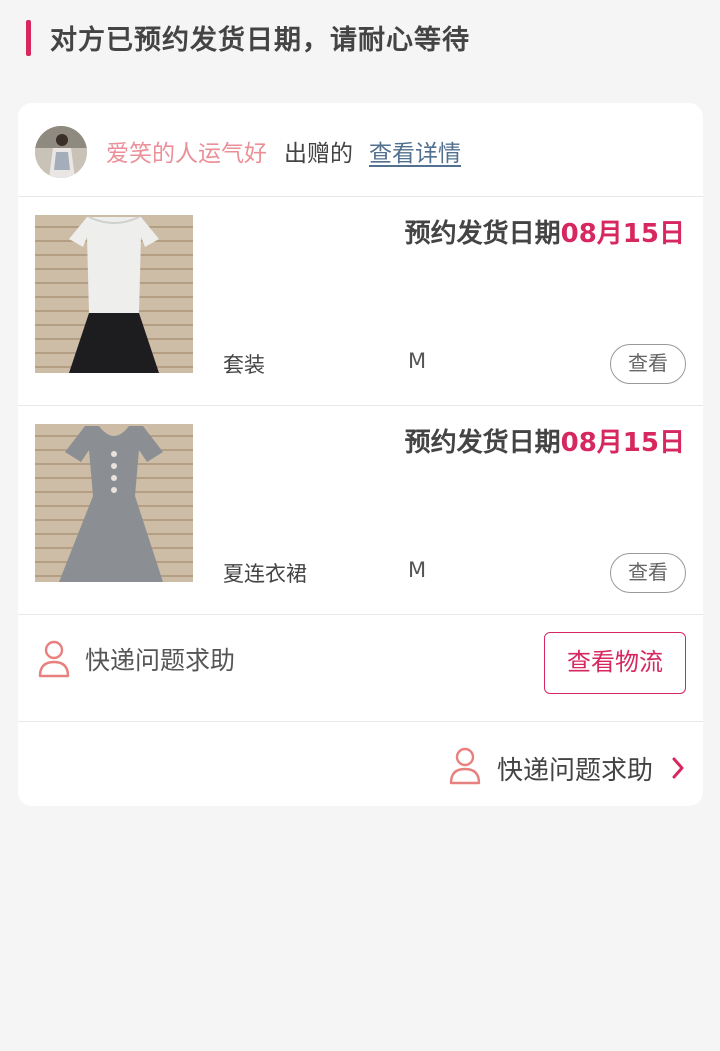  What do you see at coordinates (260, 40) in the screenshot?
I see `status-title: 对方已预约发货日期，请耐心等待` at bounding box center [260, 40].